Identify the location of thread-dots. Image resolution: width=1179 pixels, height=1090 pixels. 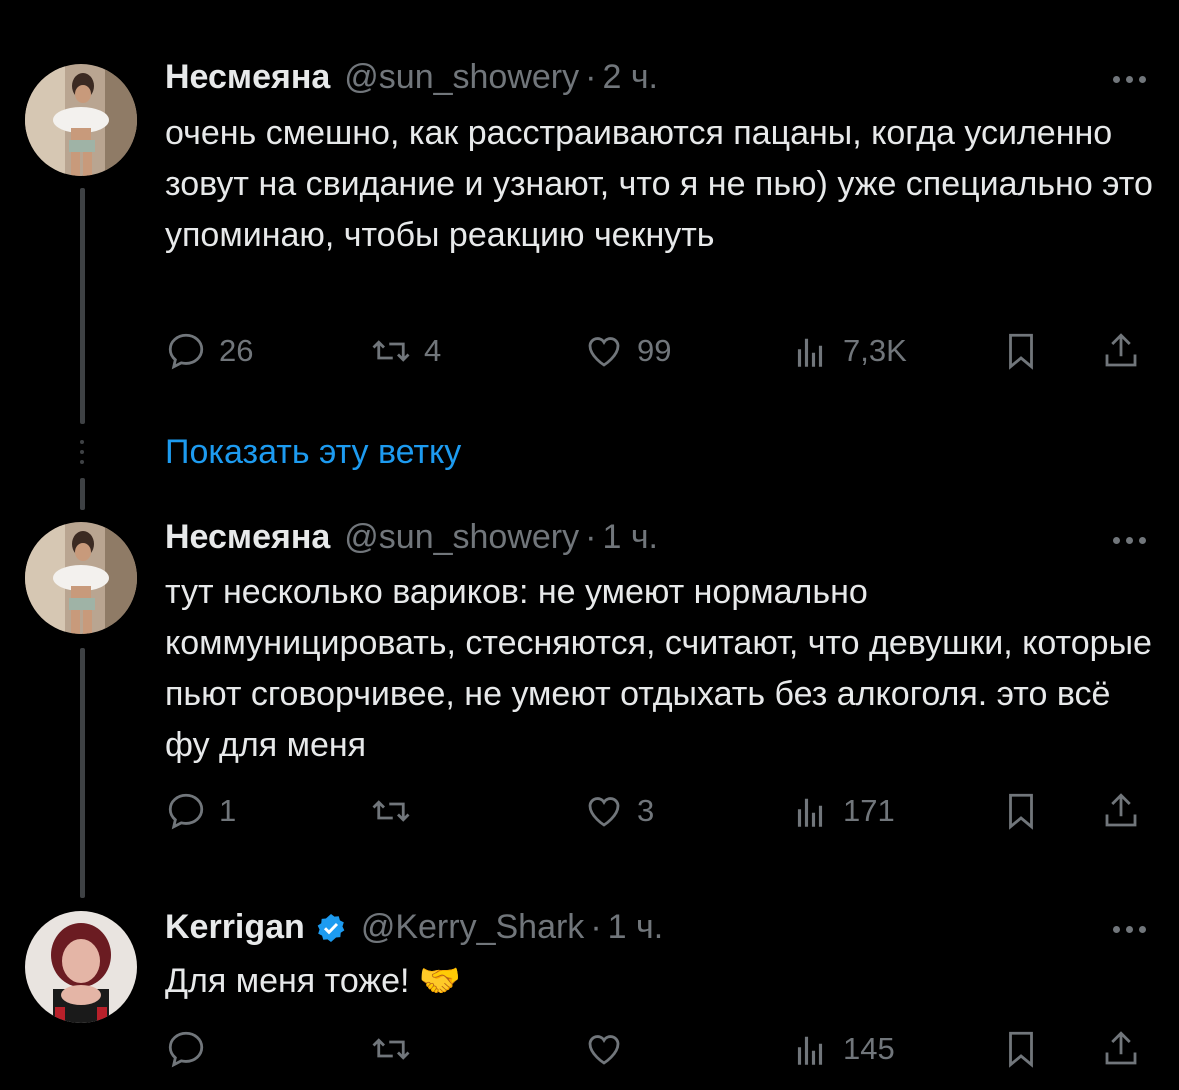
(82, 455).